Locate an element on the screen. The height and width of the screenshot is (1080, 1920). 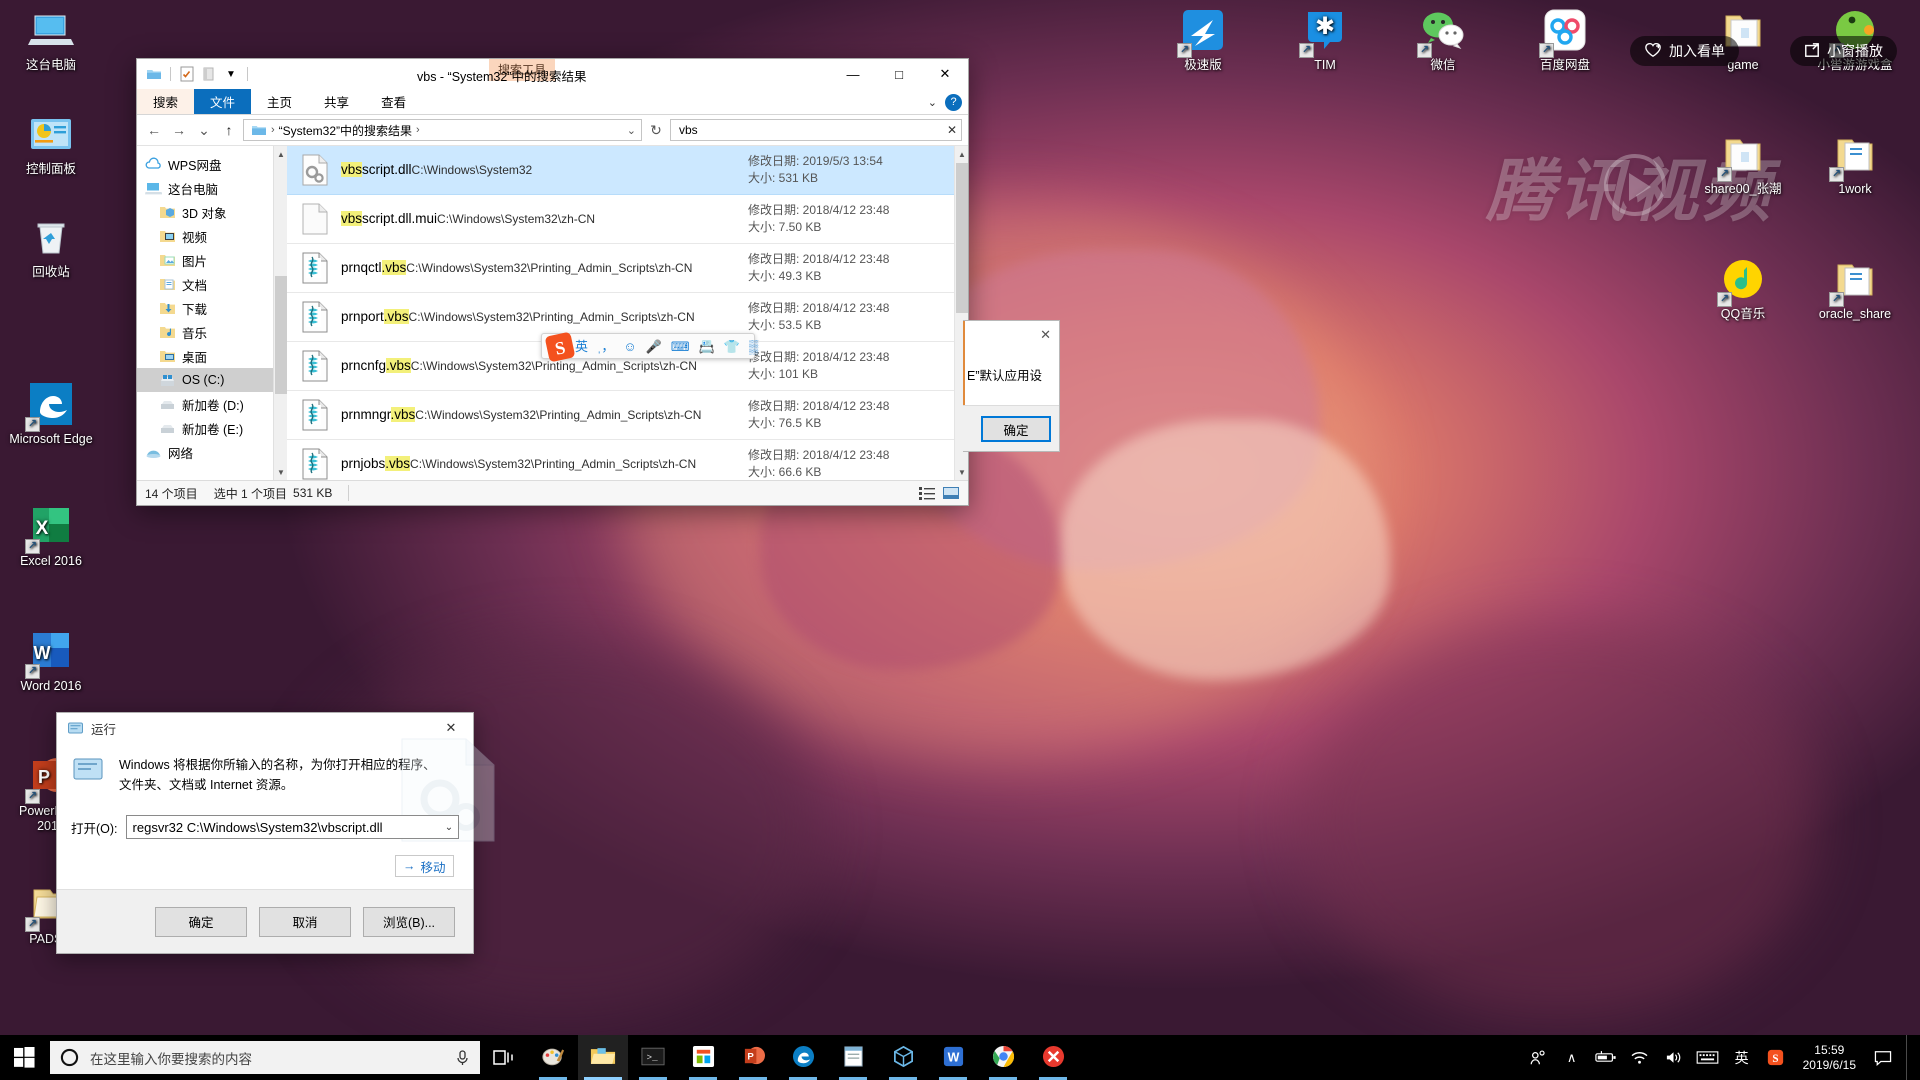
desktop-icon-xunlei: 极速版 is located at coordinates (1203, 39).